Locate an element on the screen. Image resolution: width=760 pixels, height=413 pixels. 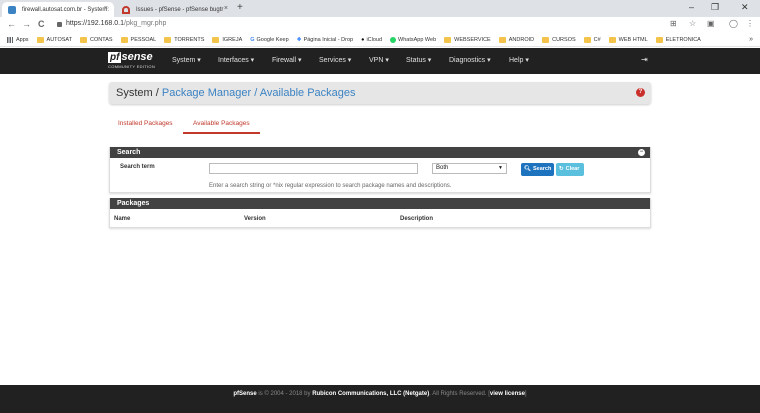
lock-icon is located at coordinates (59, 24).